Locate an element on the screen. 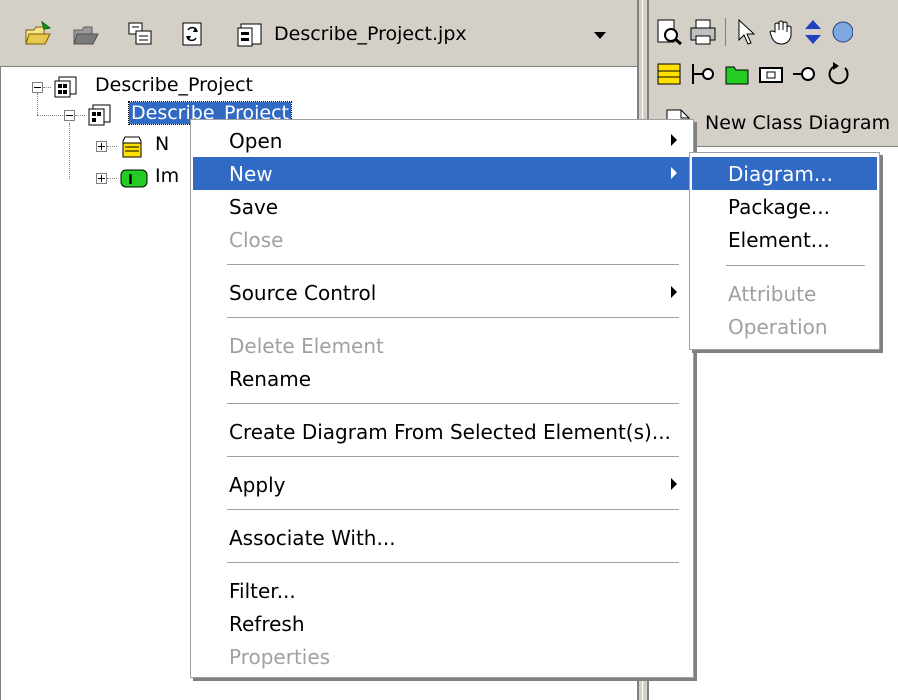 Image resolution: width=898 pixels, height=700 pixels. select-pointer-icon is located at coordinates (747, 34).